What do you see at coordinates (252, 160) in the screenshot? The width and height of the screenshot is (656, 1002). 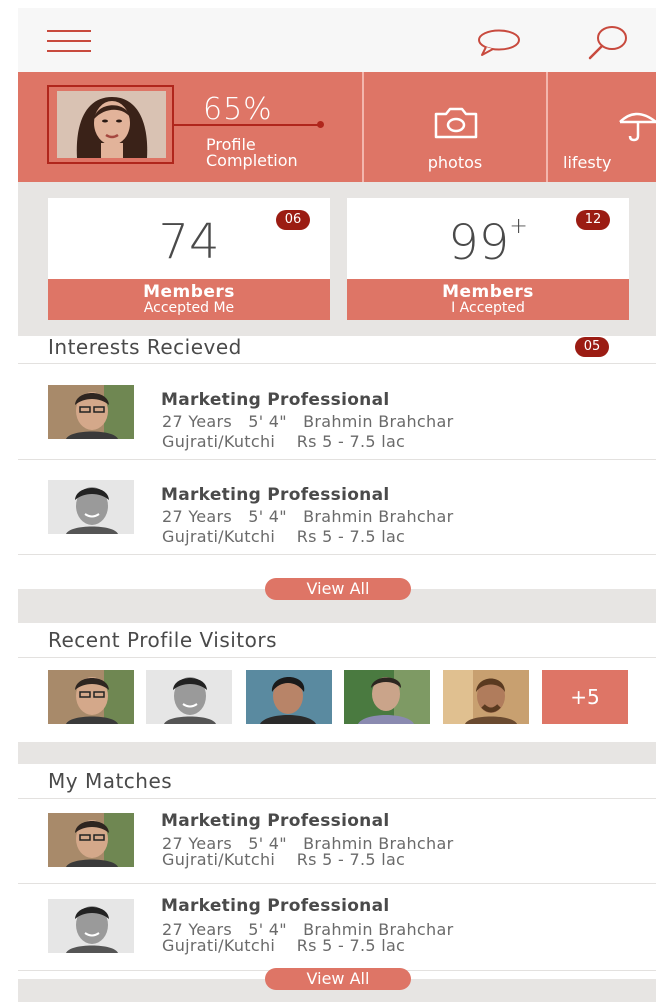 I see `profile-completion-label-line2: Completion` at bounding box center [252, 160].